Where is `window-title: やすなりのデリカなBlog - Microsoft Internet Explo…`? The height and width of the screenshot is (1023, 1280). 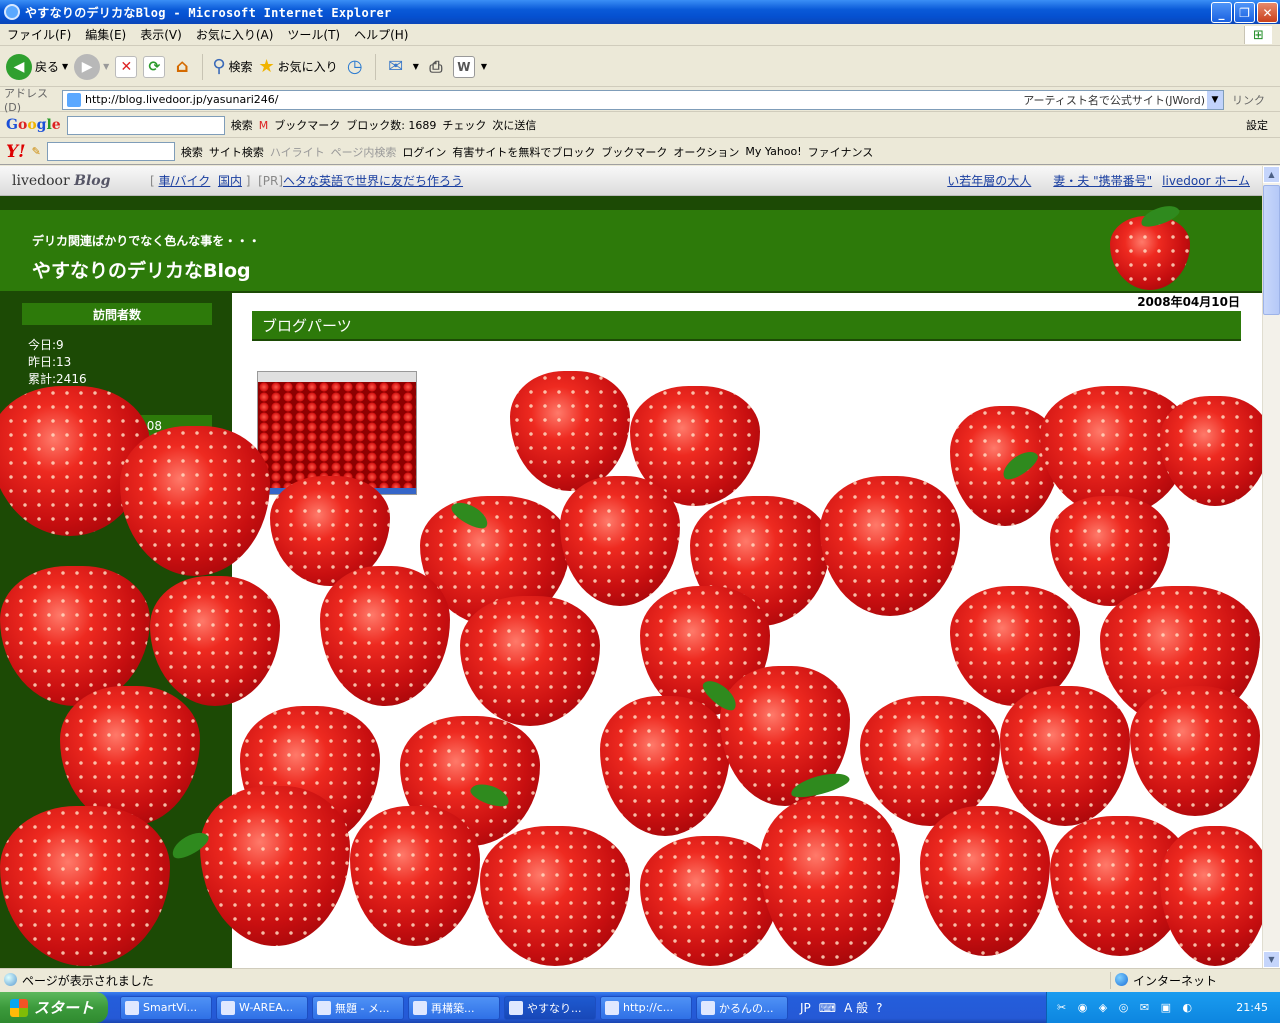
window-title: やすなりのデリカなBlog - Microsoft Internet Explo… is located at coordinates (208, 12).